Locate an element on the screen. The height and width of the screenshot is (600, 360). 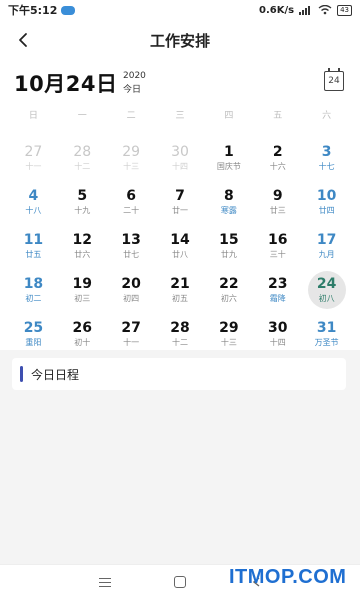
day-number: 10 is located at coordinates (326, 196).